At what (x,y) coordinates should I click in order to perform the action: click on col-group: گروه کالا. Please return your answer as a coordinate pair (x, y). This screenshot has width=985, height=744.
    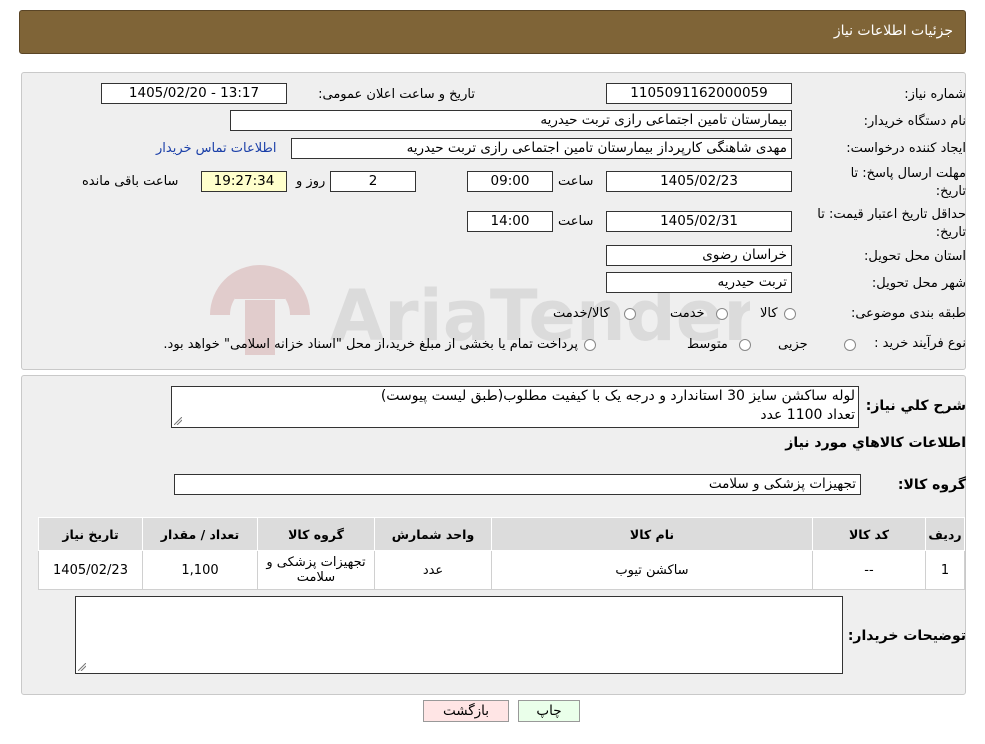
    Looking at the image, I should click on (316, 534).